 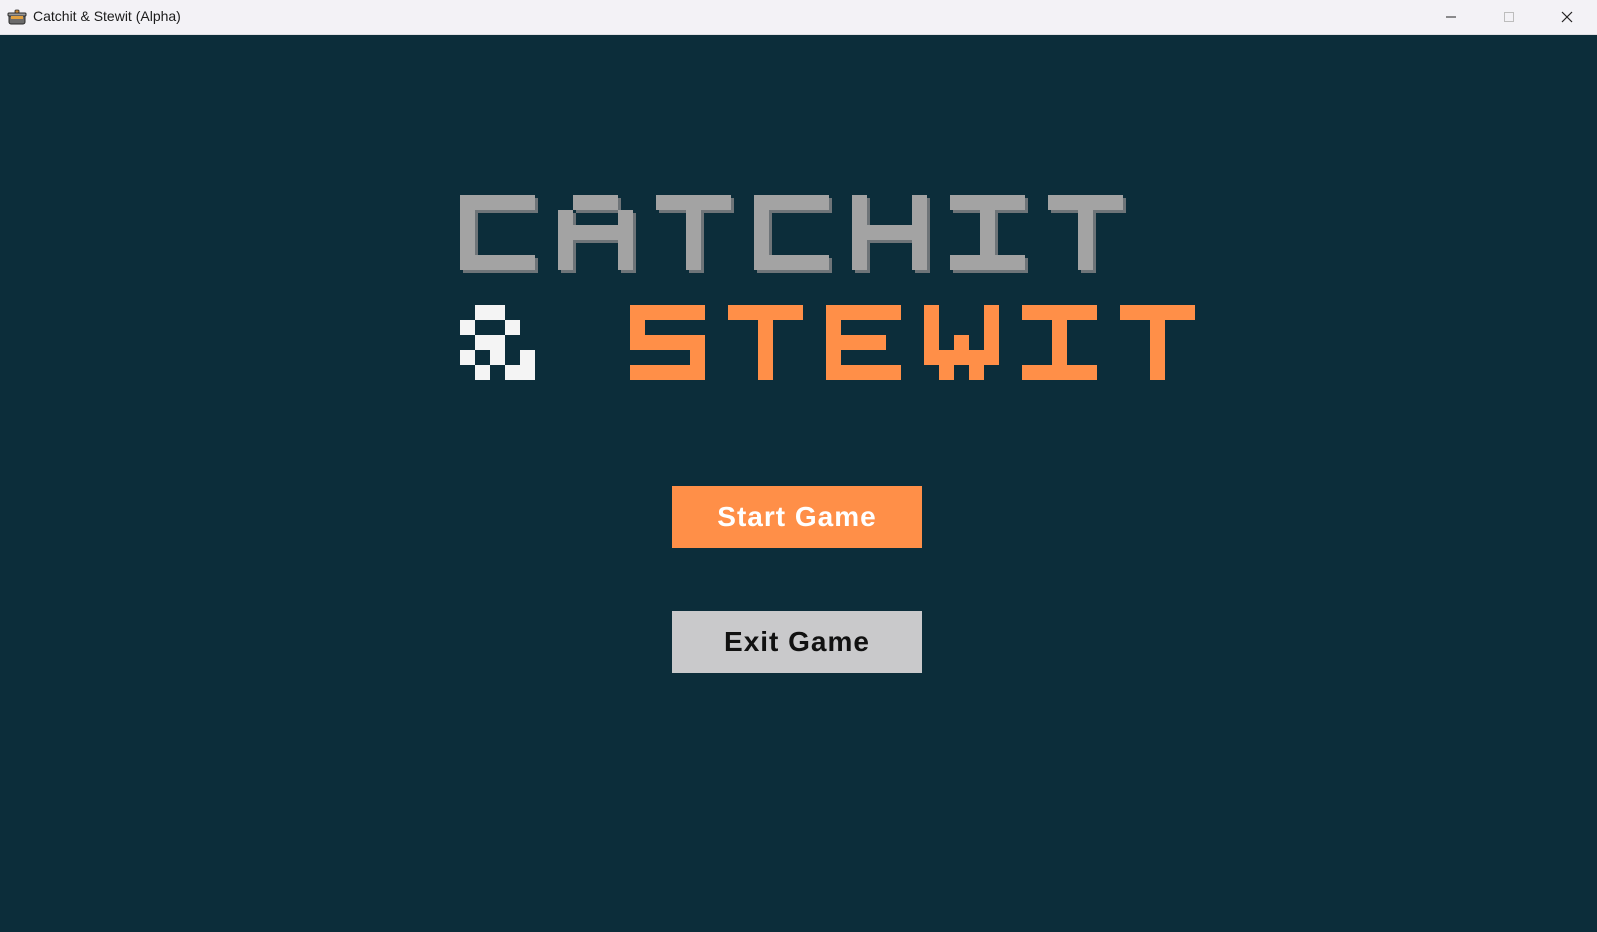 I want to click on logo-ampersand, so click(x=497, y=342).